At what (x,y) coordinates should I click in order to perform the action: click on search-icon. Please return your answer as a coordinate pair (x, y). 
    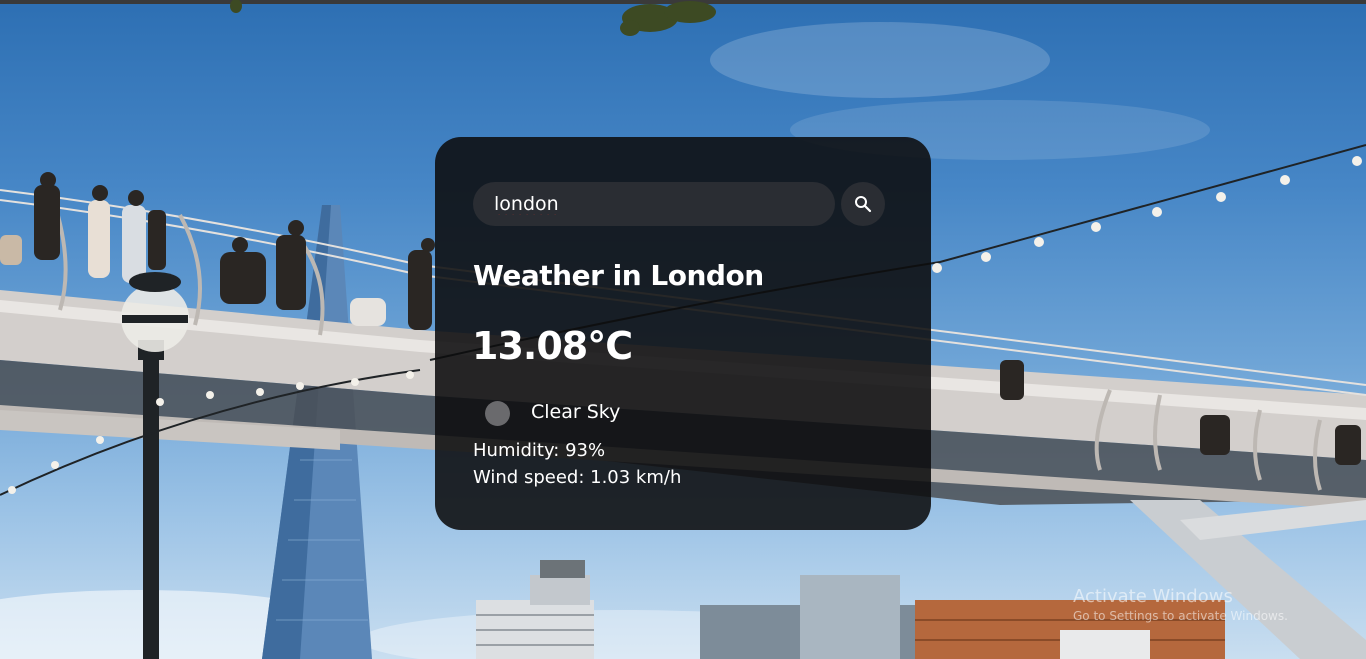
    Looking at the image, I should click on (863, 204).